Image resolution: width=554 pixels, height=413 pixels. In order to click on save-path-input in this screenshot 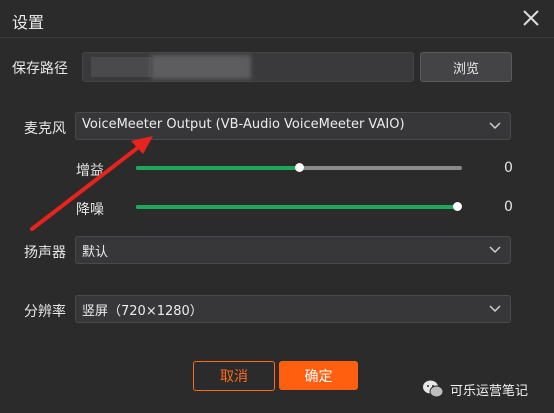, I will do `click(248, 67)`.